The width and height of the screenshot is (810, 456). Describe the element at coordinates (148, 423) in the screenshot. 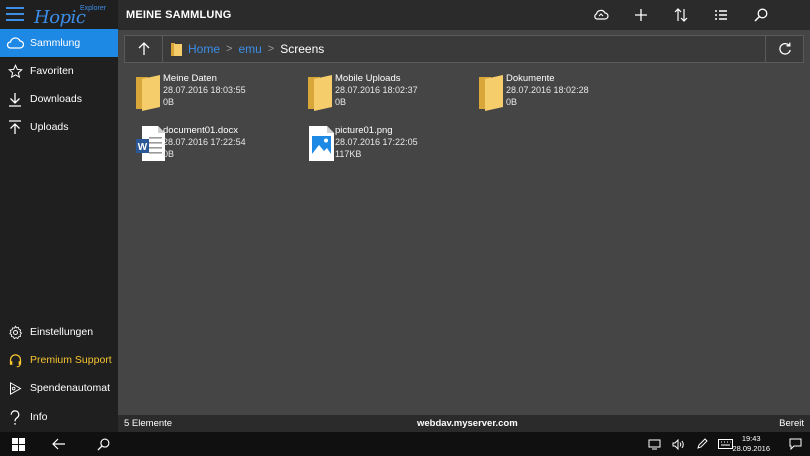

I see `item-count: 5 Elemente` at that location.